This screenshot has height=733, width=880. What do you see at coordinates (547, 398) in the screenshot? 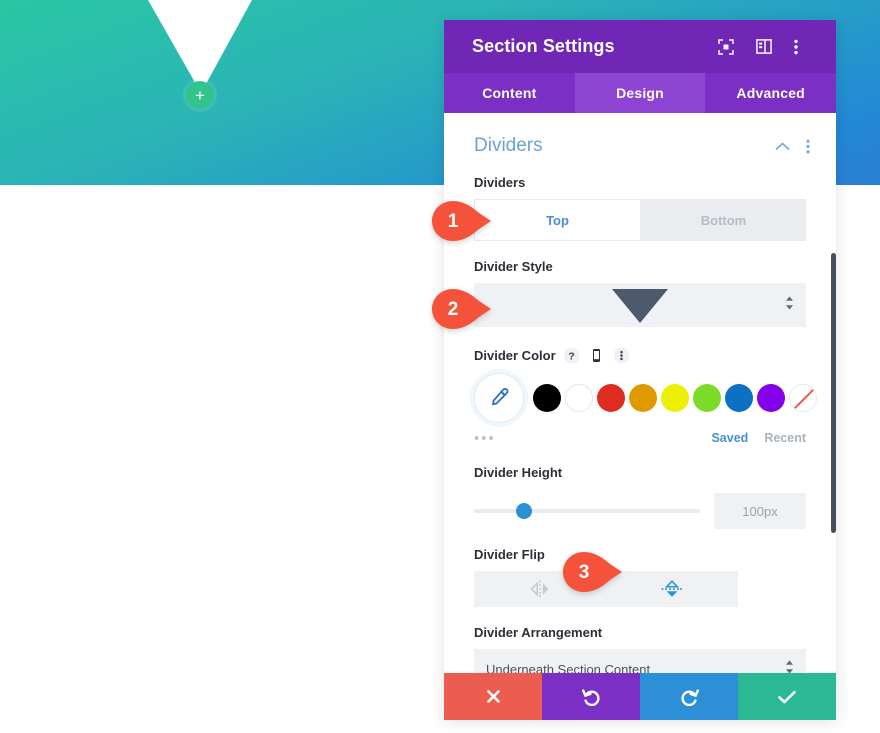
I see `swatch-black` at bounding box center [547, 398].